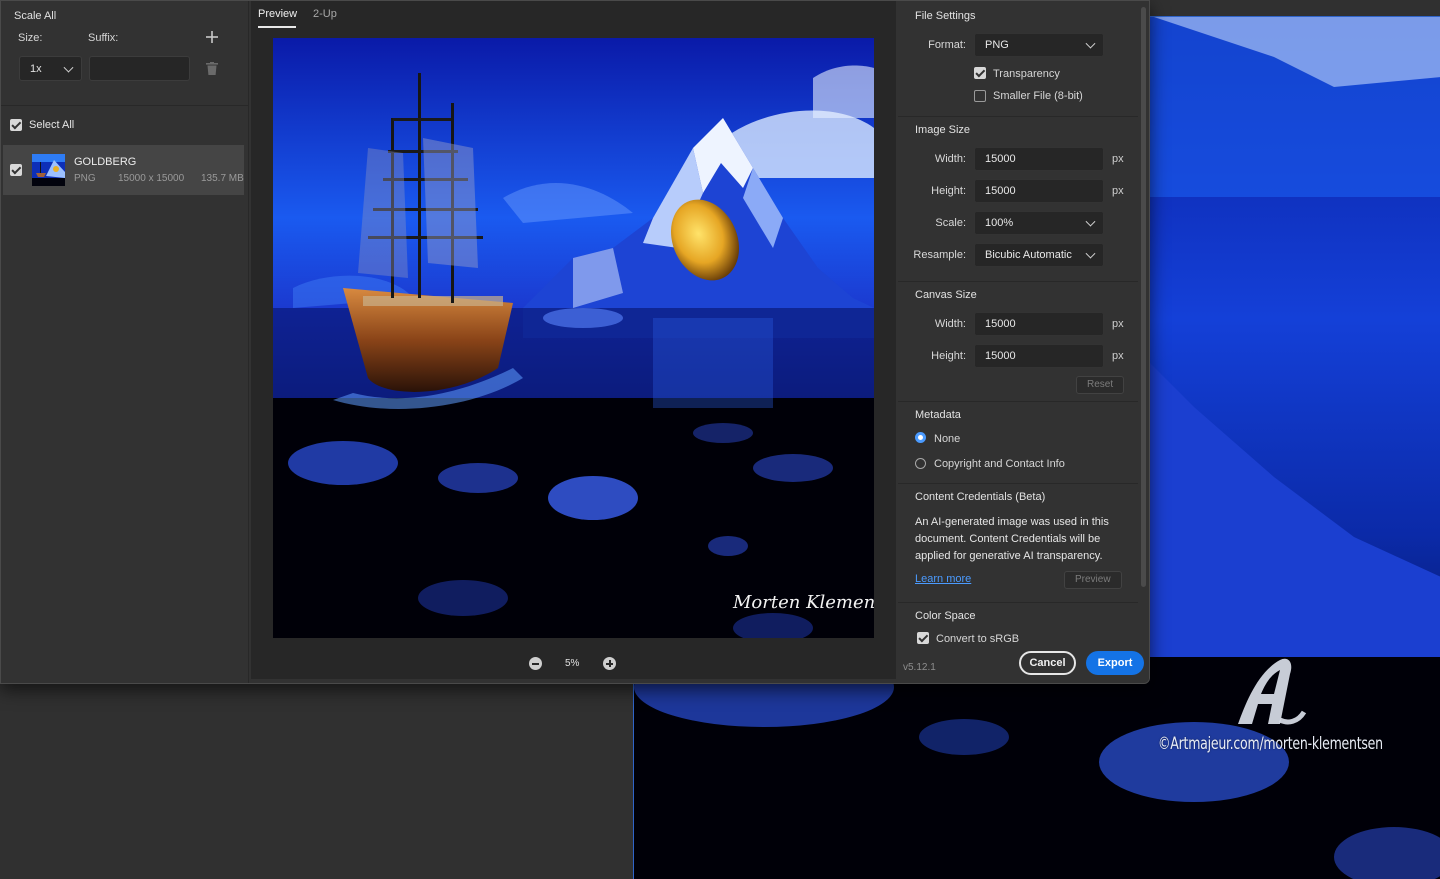 This screenshot has width=1440, height=879. Describe the element at coordinates (1012, 522) in the screenshot. I see `content-credentials-text-line1: An AI-generated image was used in this` at that location.